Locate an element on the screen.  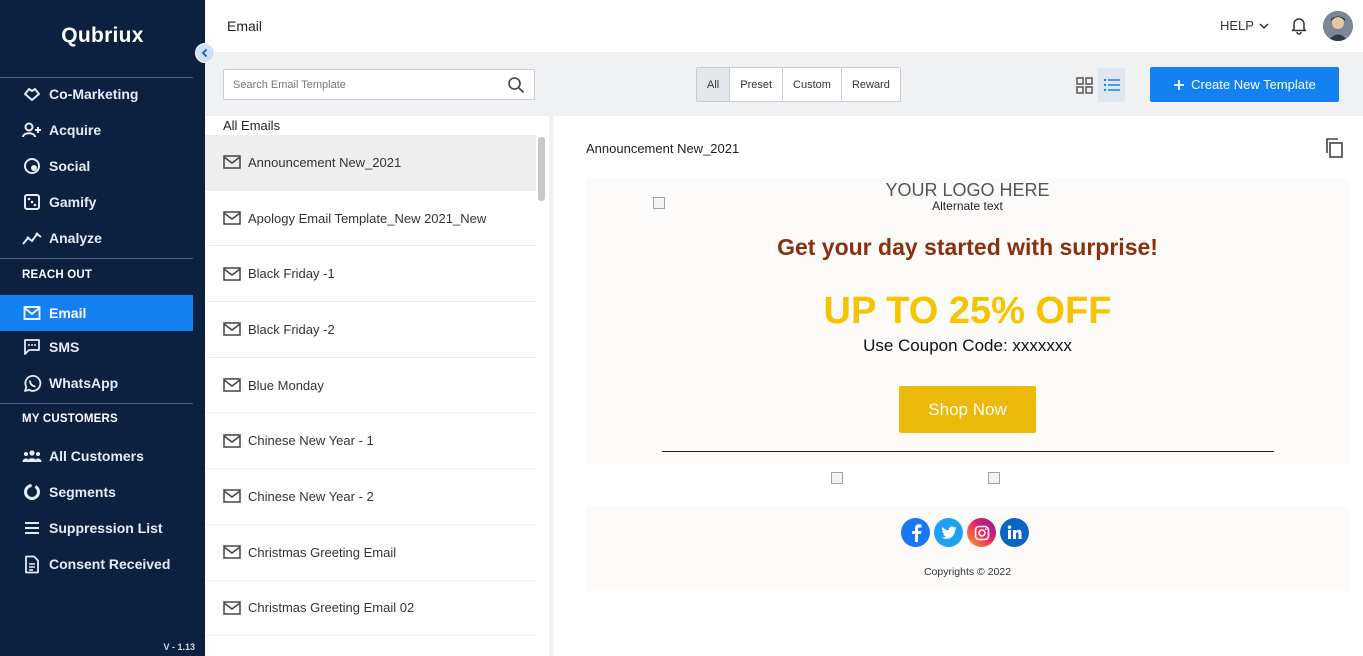
section-title-reach-out: REACH OUT is located at coordinates (57, 275).